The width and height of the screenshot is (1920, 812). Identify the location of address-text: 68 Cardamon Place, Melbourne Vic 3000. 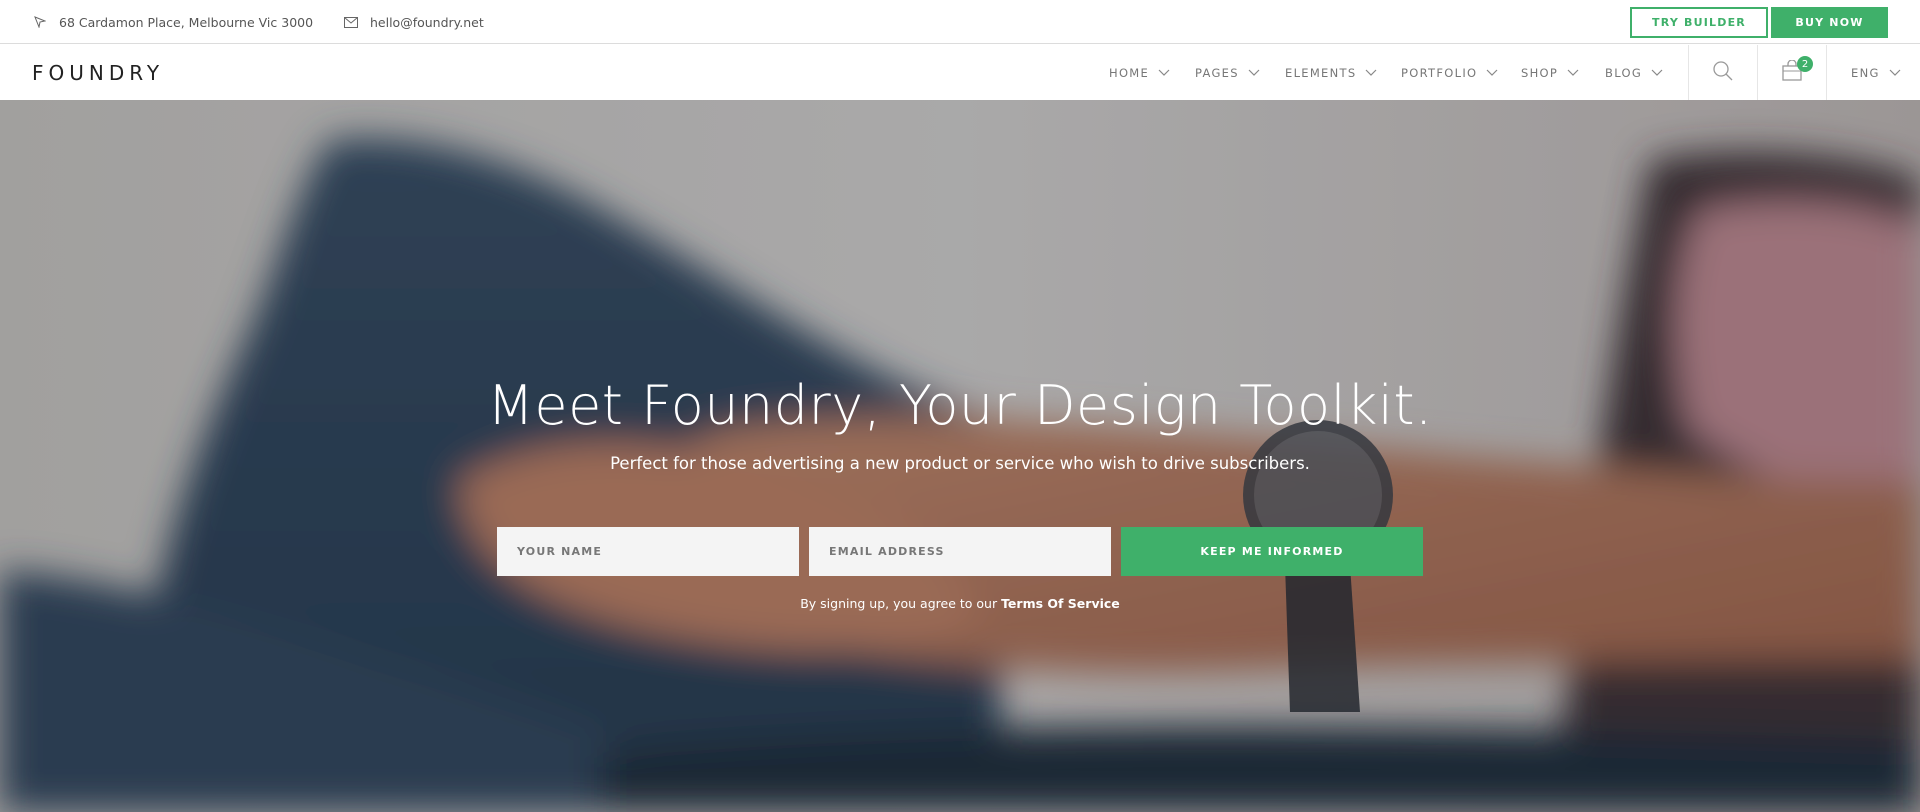
(186, 22).